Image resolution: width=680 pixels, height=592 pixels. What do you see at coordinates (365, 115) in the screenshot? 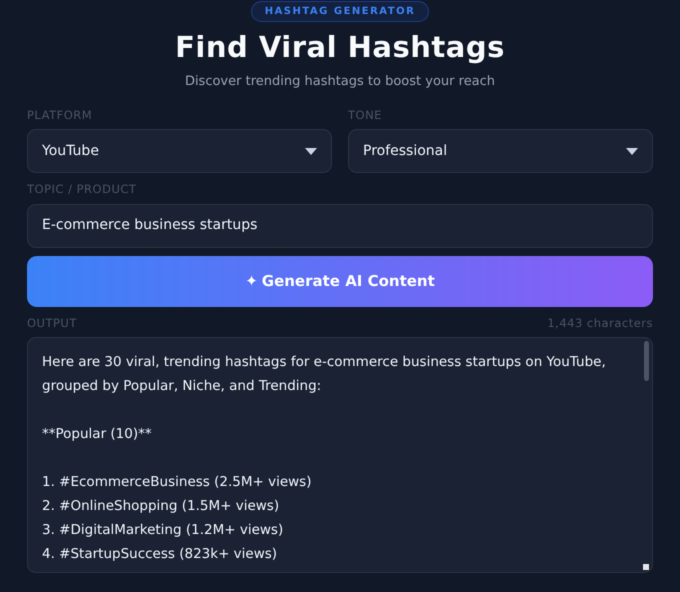
I see `field-label: TONE` at bounding box center [365, 115].